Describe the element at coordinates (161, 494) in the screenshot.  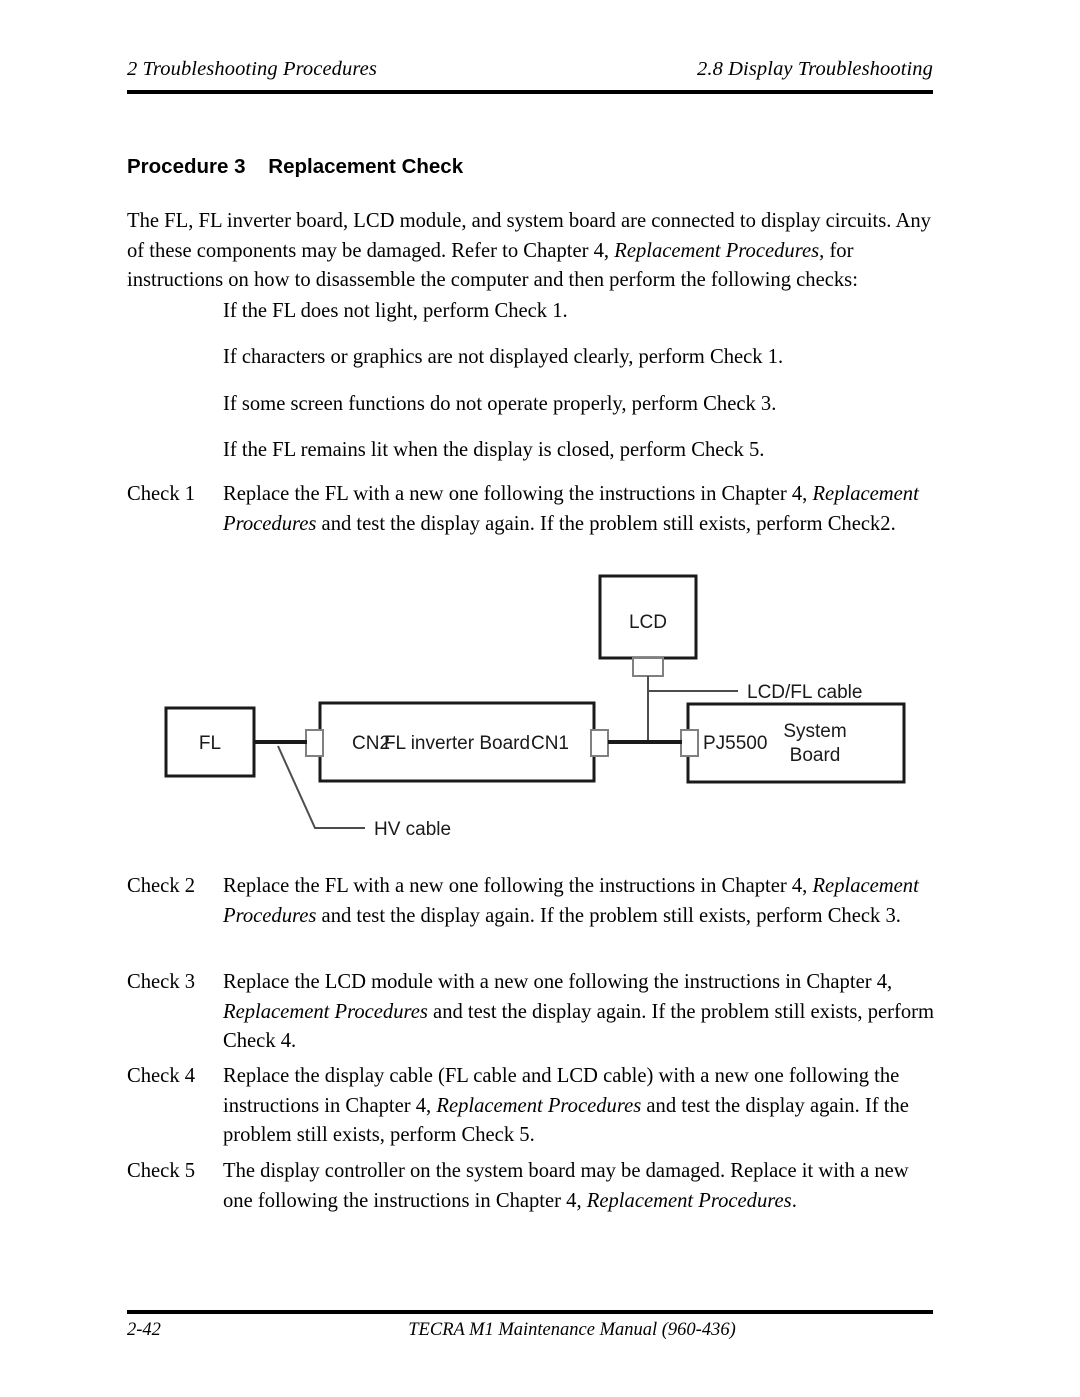
I see `check-label-1: Check 1` at that location.